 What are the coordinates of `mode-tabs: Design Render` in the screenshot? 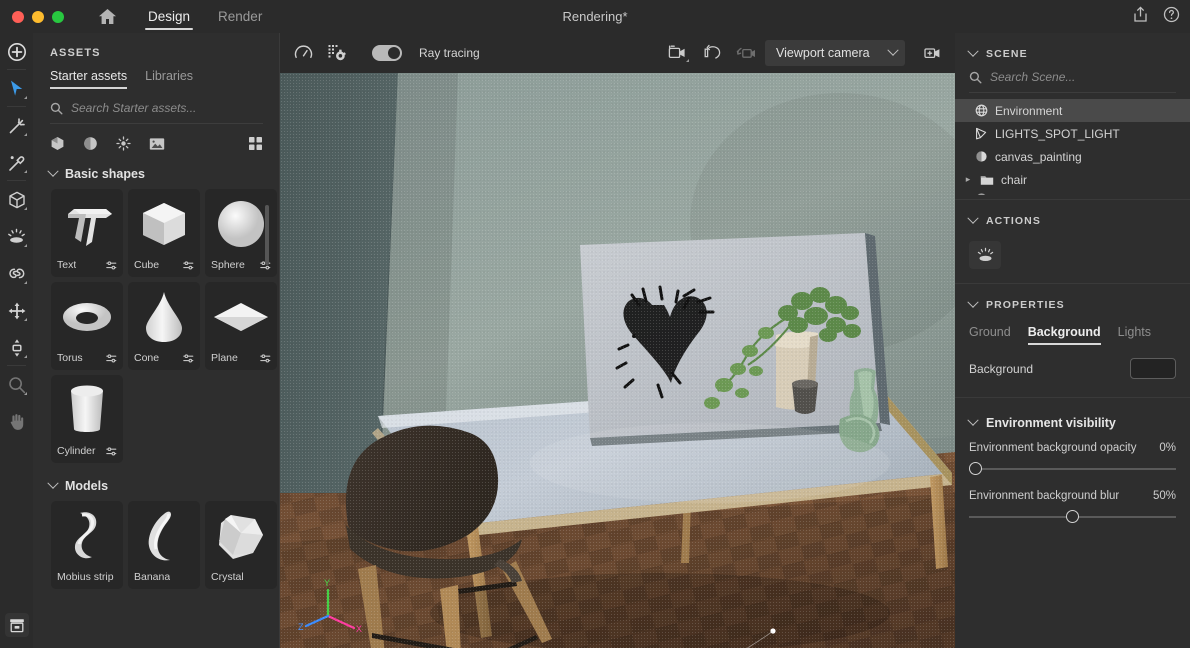 It's located at (205, 16).